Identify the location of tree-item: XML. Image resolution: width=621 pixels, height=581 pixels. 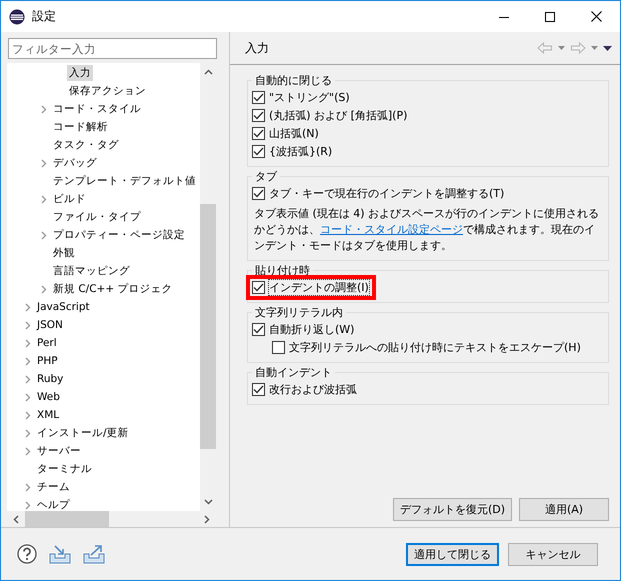
(48, 415).